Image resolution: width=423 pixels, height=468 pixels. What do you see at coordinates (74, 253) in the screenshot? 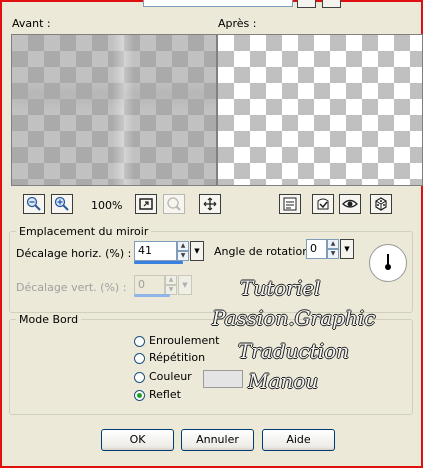
I see `horiz-offset-label: Décalage horiz. (%) :` at bounding box center [74, 253].